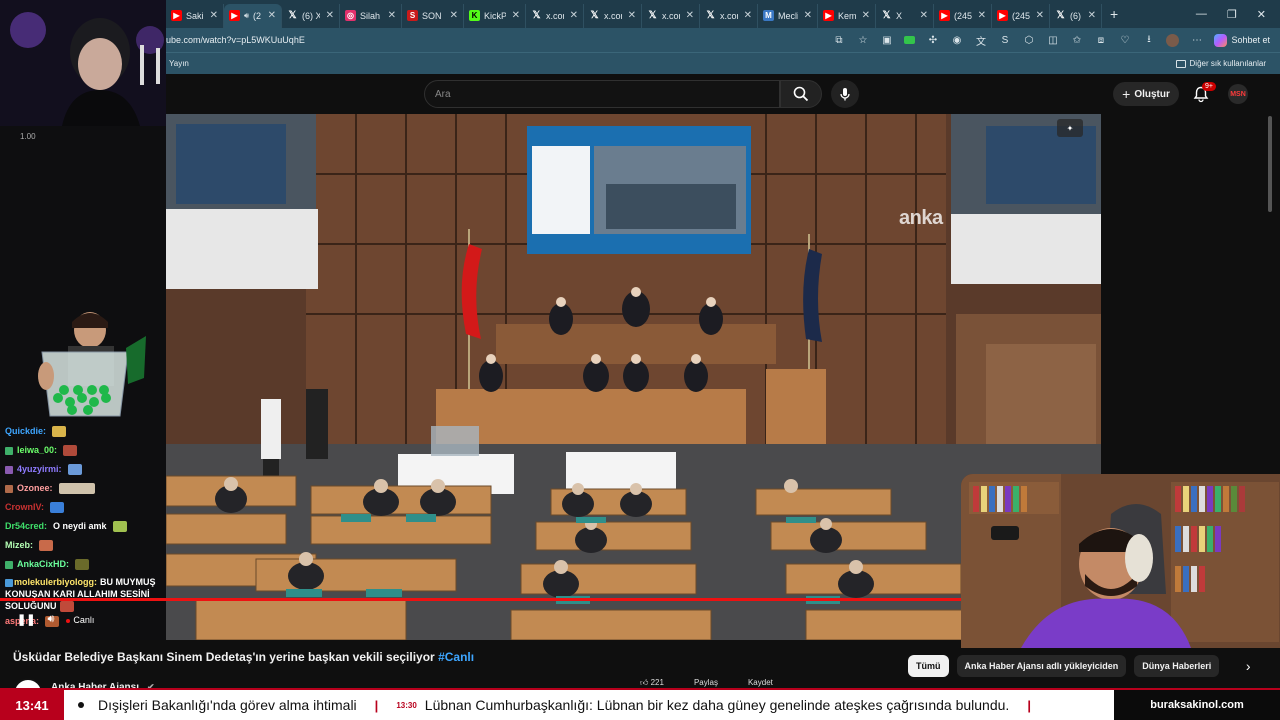 The width and height of the screenshot is (1280, 720). I want to click on ext-grid-icon: ✣, so click(932, 40).